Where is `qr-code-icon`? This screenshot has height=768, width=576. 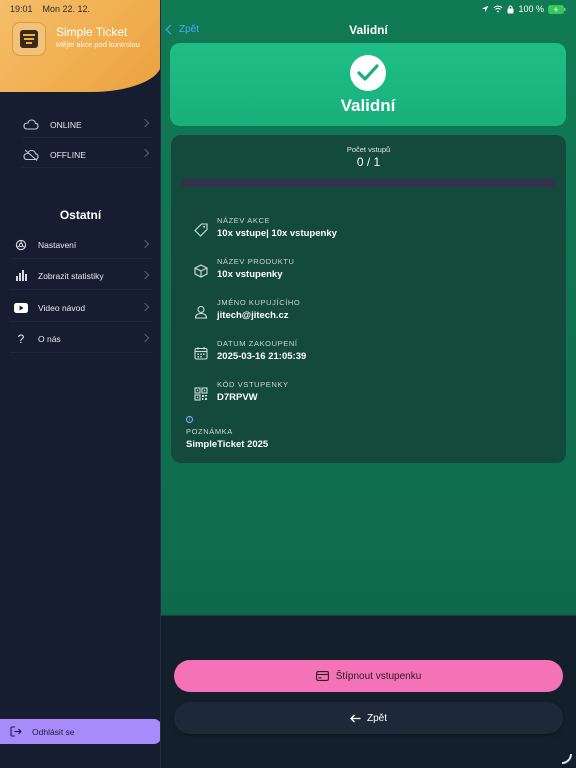
qr-code-icon is located at coordinates (201, 394).